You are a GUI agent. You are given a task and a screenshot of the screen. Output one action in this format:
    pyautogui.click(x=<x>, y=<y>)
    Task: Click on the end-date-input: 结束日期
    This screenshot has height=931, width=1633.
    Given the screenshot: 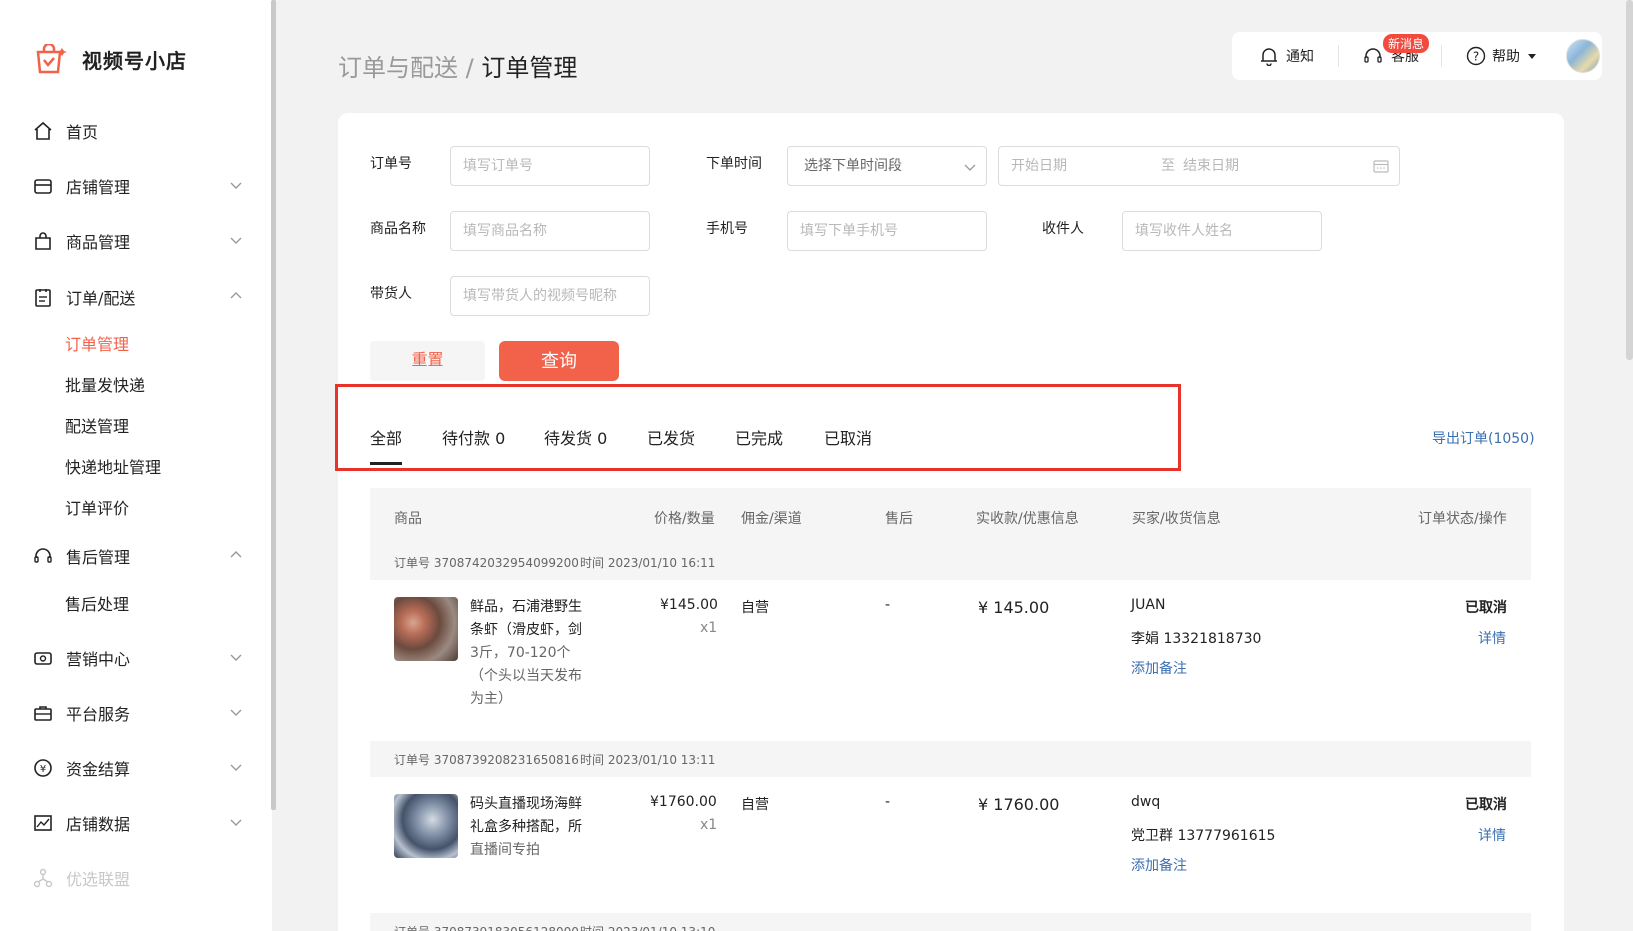 What is the action you would take?
    pyautogui.click(x=1211, y=166)
    